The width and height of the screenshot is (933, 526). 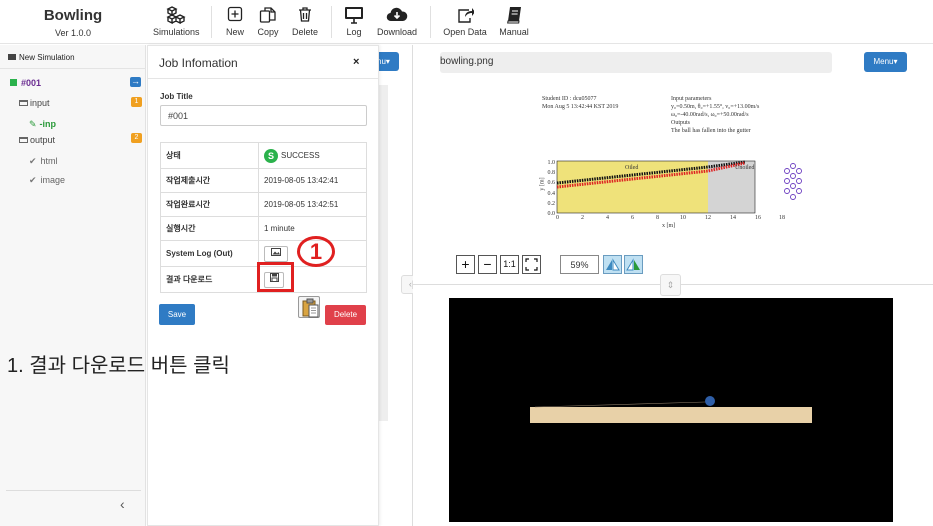 What do you see at coordinates (268, 15) in the screenshot?
I see `copy-icon` at bounding box center [268, 15].